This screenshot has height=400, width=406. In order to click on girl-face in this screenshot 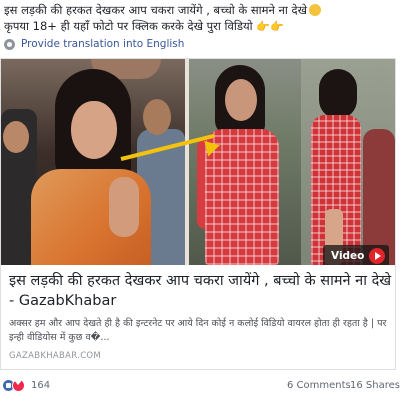, I will do `click(94, 130)`.